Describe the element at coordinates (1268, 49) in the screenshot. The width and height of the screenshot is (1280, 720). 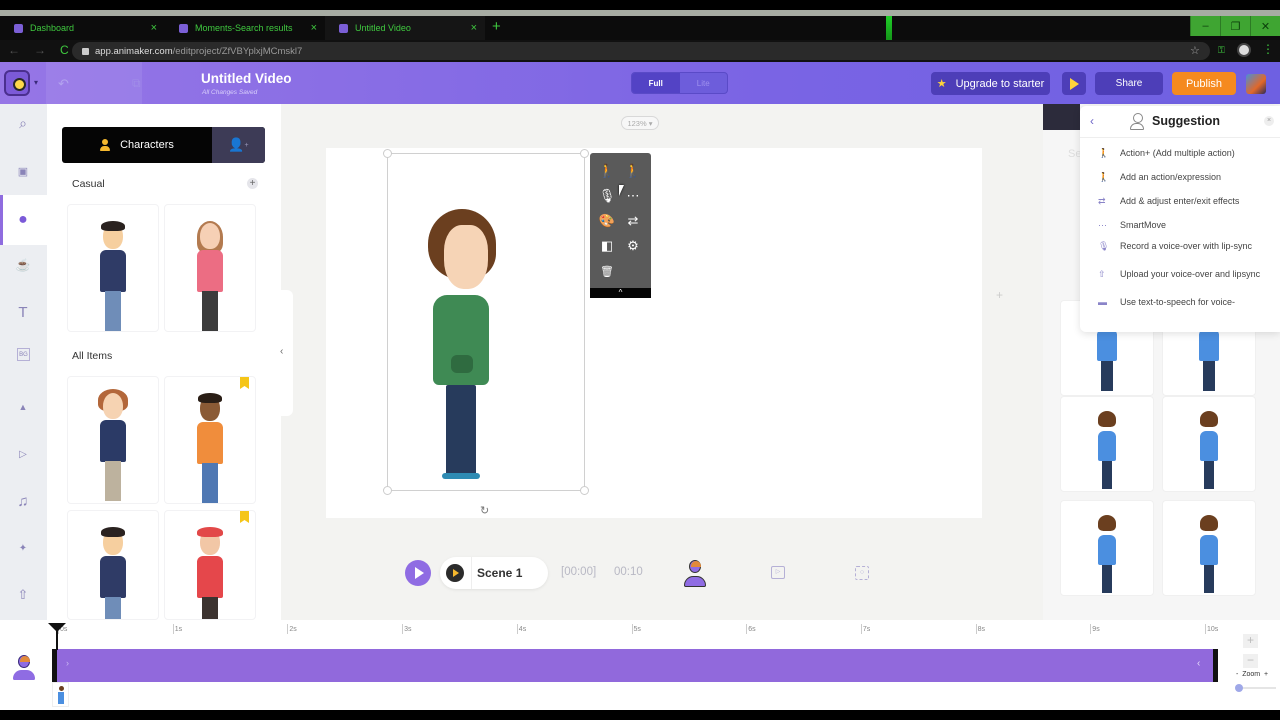
I see `browser-menu-icon: ⋮` at that location.